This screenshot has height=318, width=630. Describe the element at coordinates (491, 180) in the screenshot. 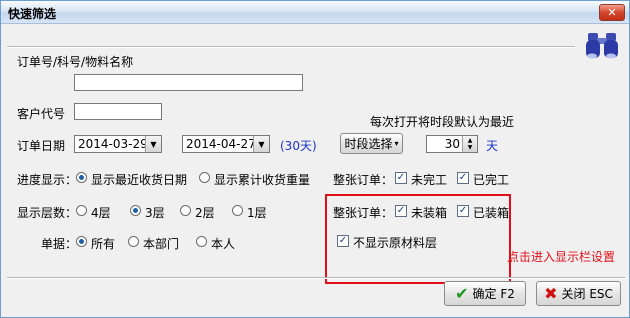

I see `finished-label: 已完工` at that location.